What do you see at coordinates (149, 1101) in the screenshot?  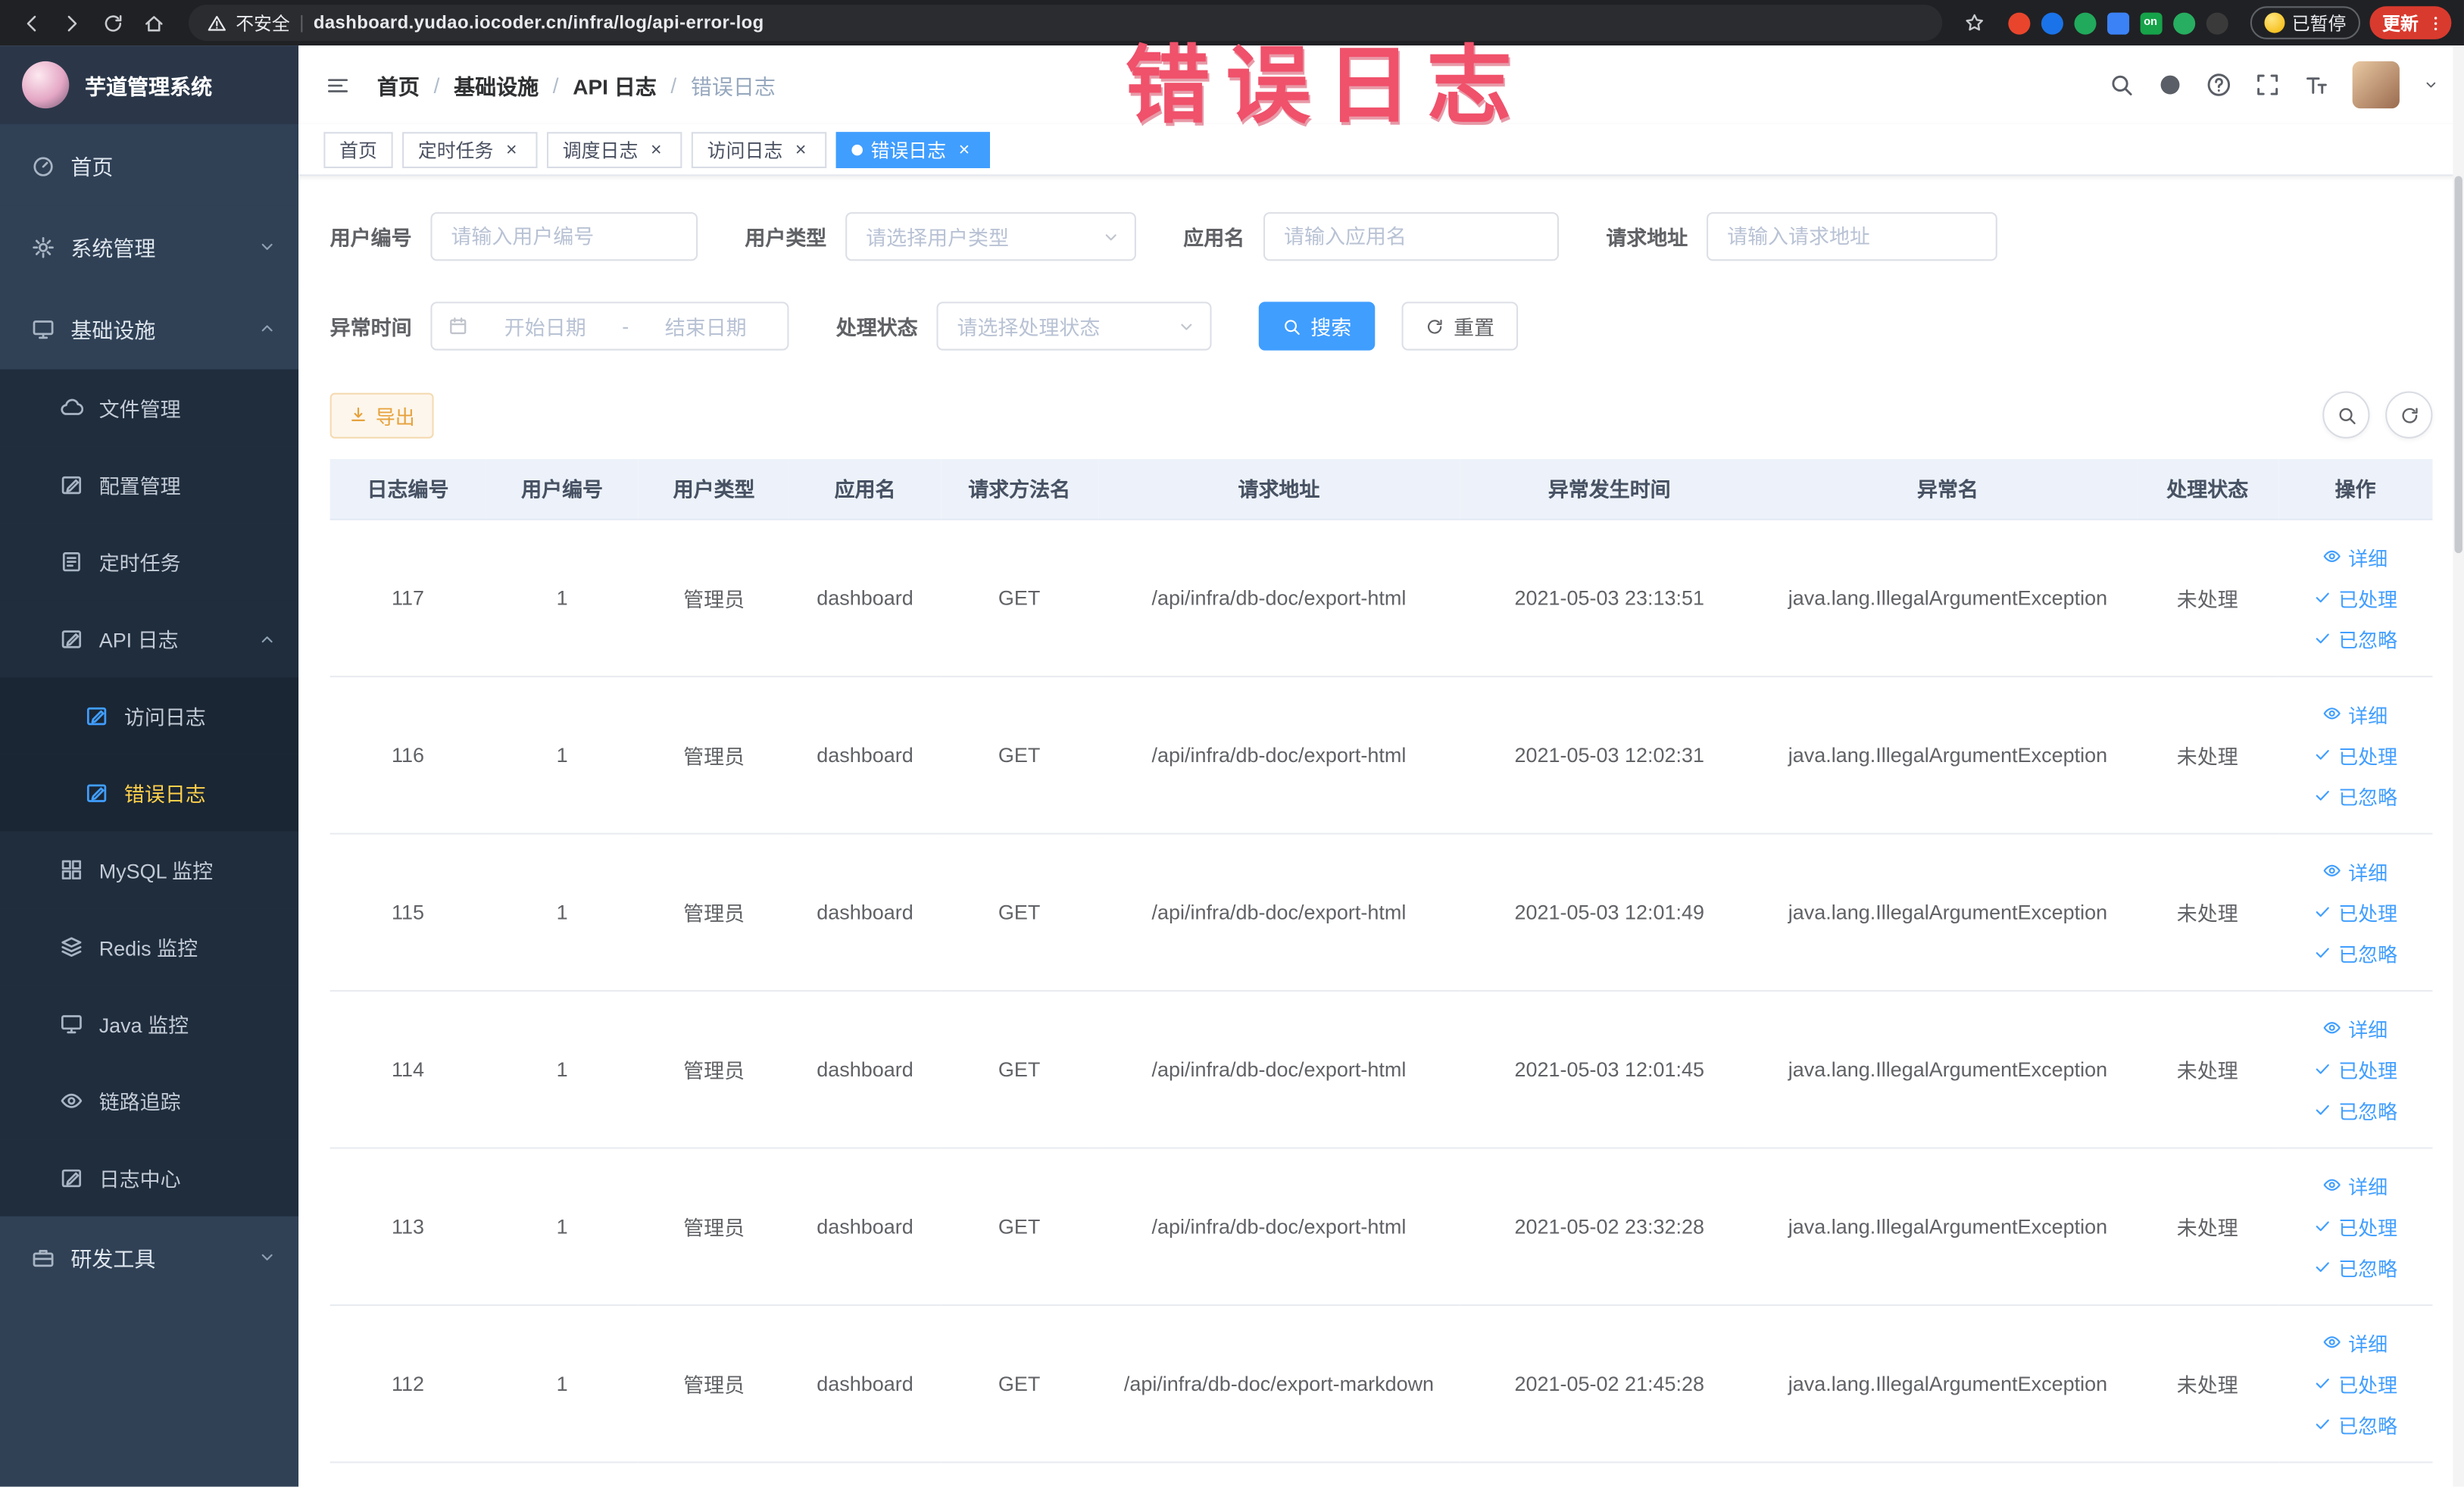 I see `sidebar-item-trace: 链路追踪` at bounding box center [149, 1101].